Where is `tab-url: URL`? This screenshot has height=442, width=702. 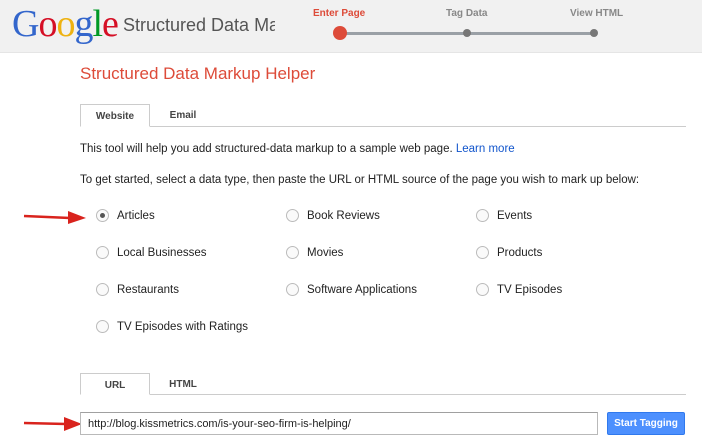
tab-url: URL is located at coordinates (115, 384).